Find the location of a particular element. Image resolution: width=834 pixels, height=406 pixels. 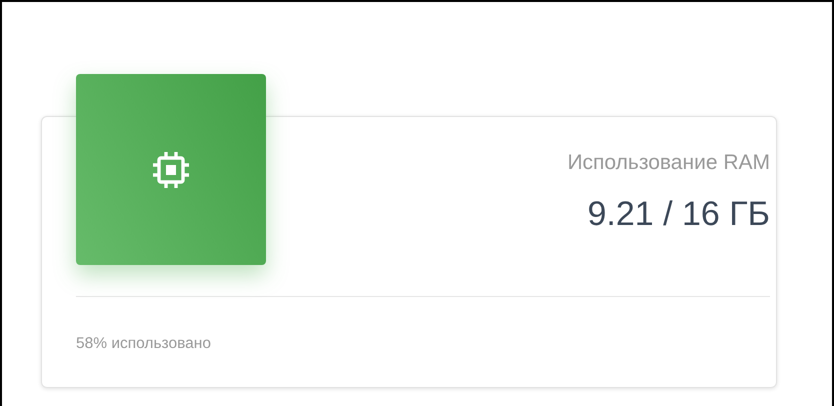

usage-text: 58% использовано is located at coordinates (143, 343).